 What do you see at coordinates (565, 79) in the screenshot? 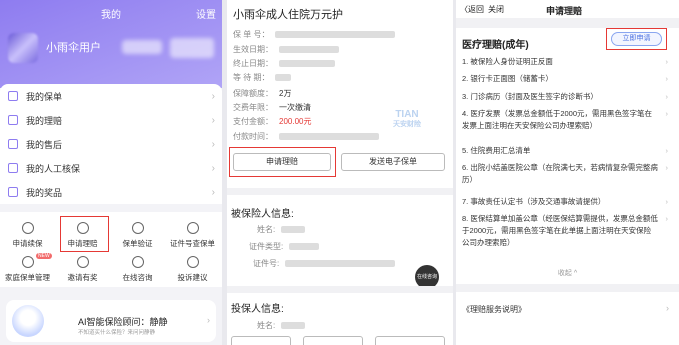
I see `requirement-item: 2. 银行卡正面图（储蓄卡） ›` at bounding box center [565, 79].